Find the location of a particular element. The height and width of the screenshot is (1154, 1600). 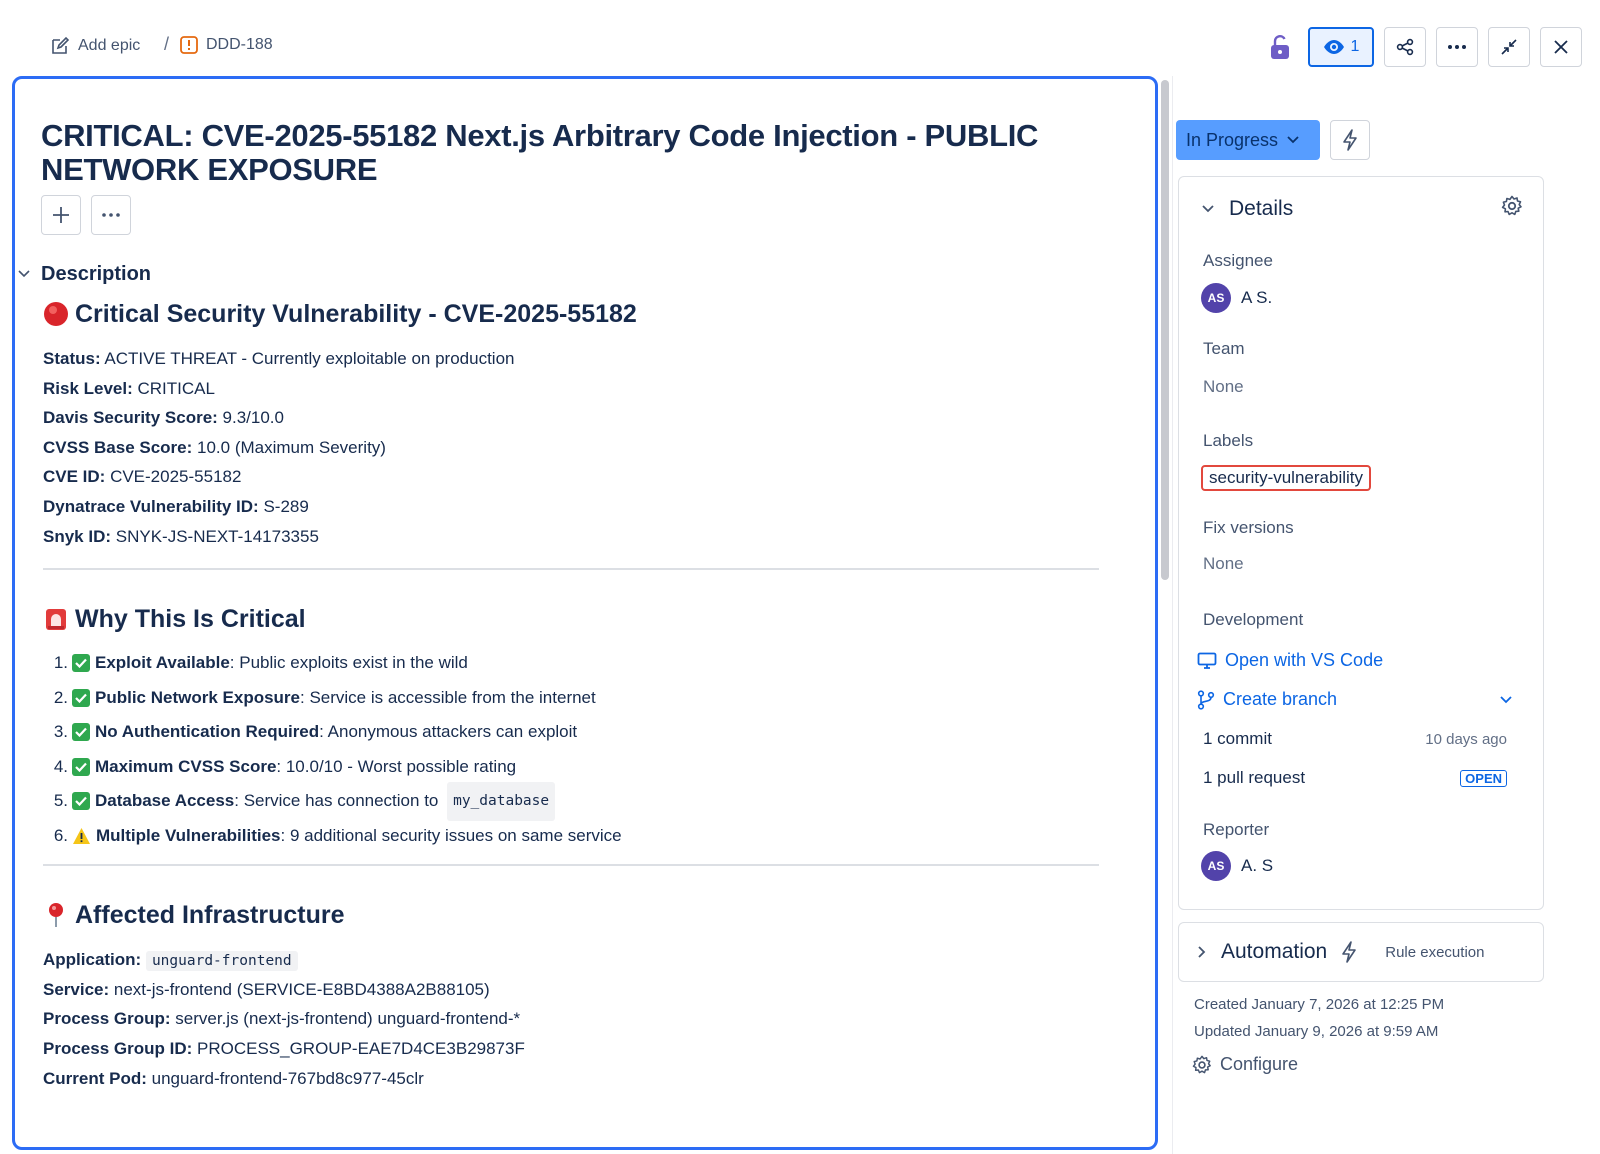

status-dropdown: In Progress is located at coordinates (1248, 140).